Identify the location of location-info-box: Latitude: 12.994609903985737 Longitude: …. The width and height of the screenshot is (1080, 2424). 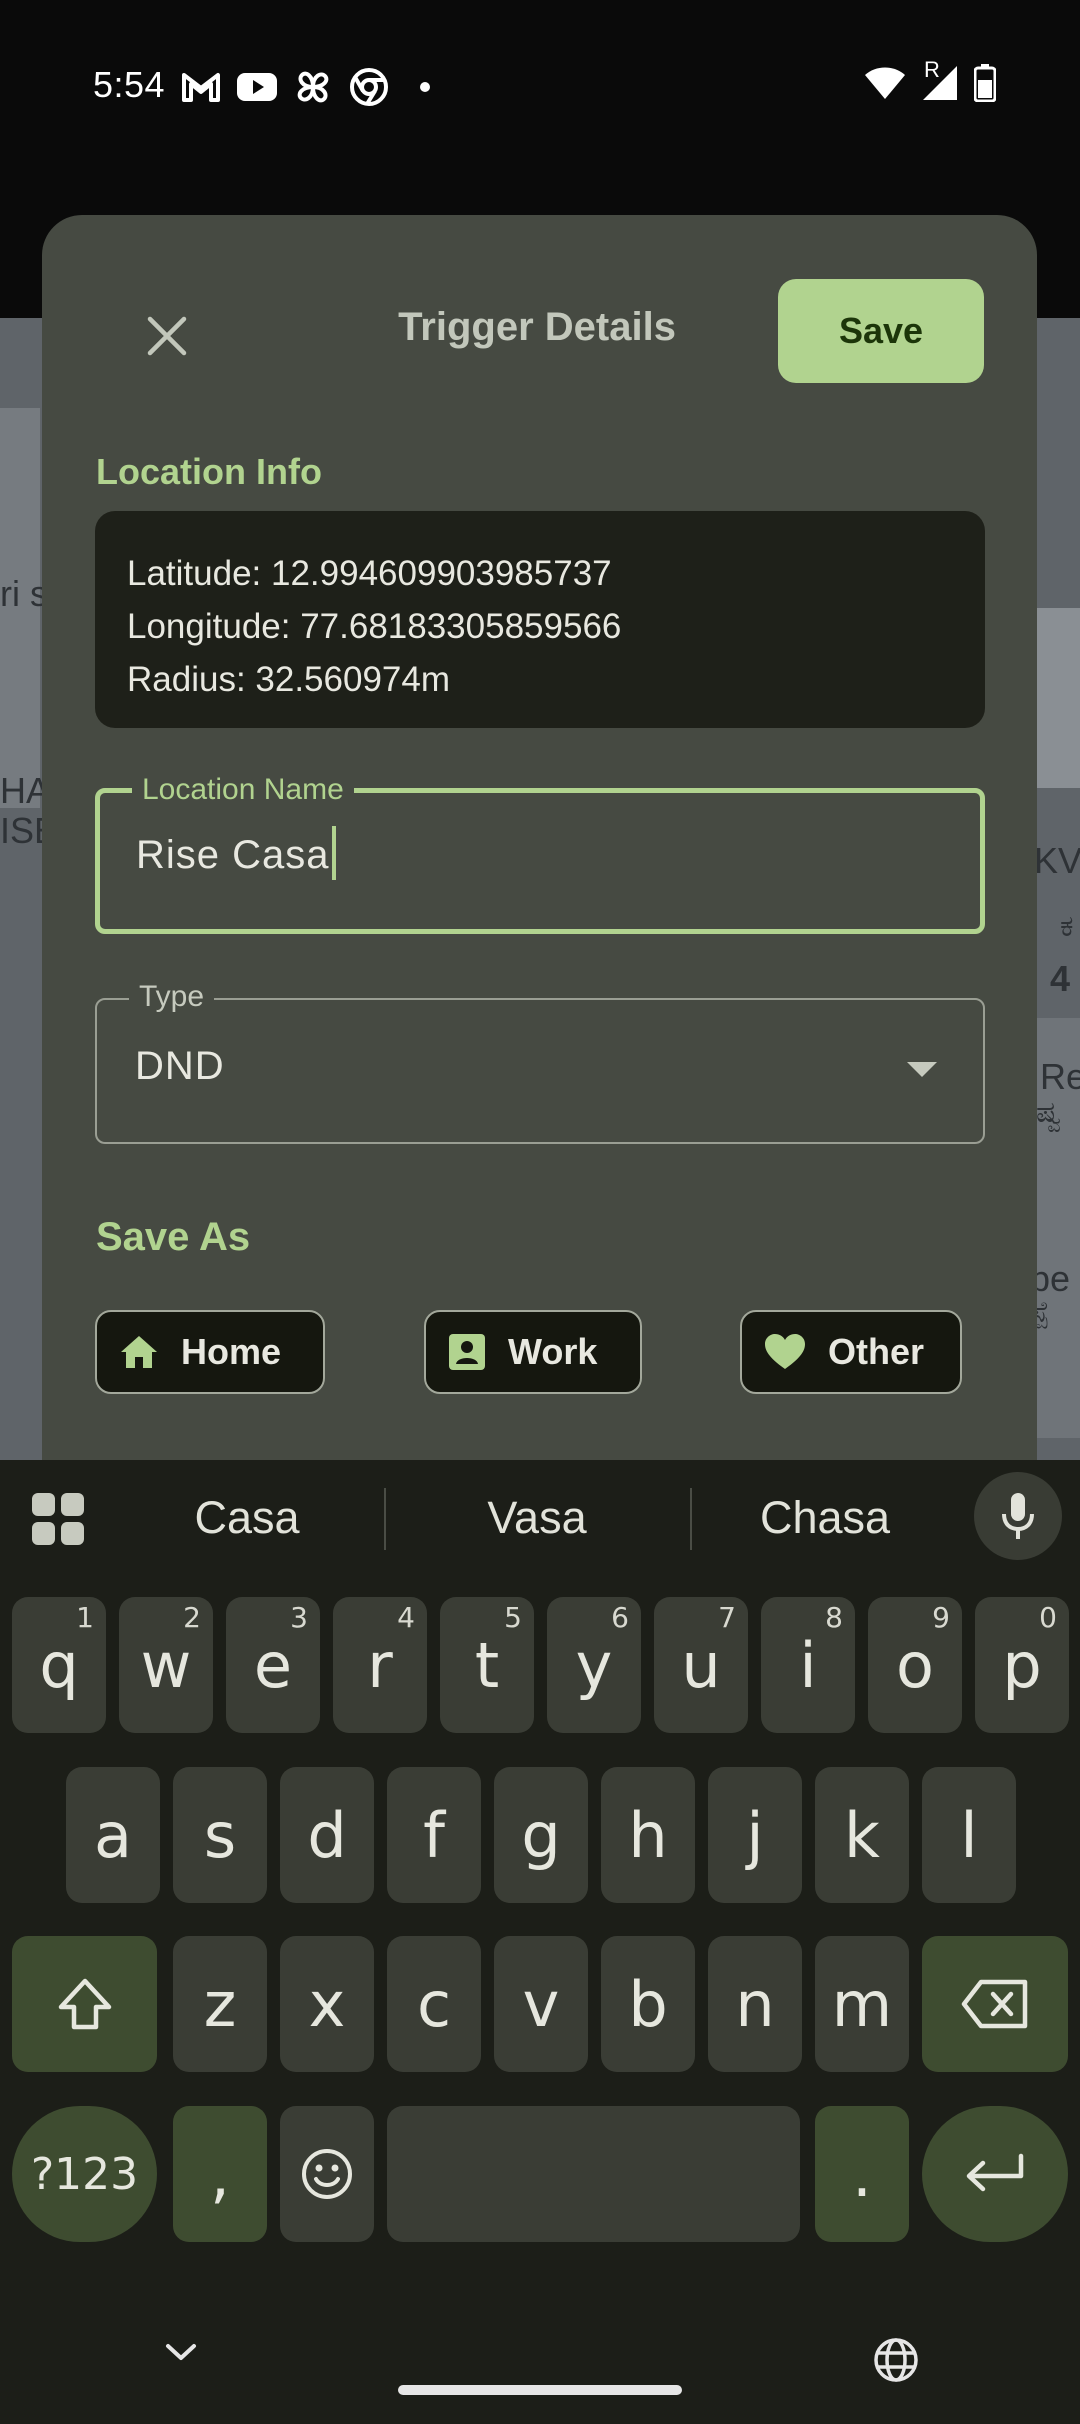
(540, 619).